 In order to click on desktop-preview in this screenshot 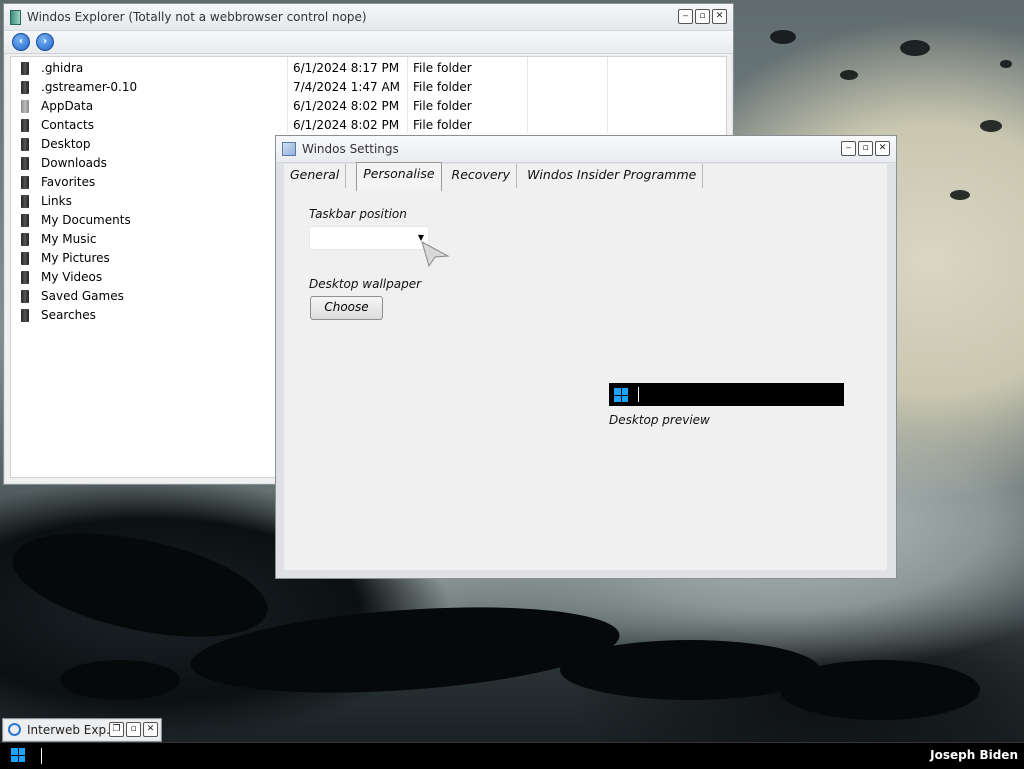, I will do `click(726, 394)`.